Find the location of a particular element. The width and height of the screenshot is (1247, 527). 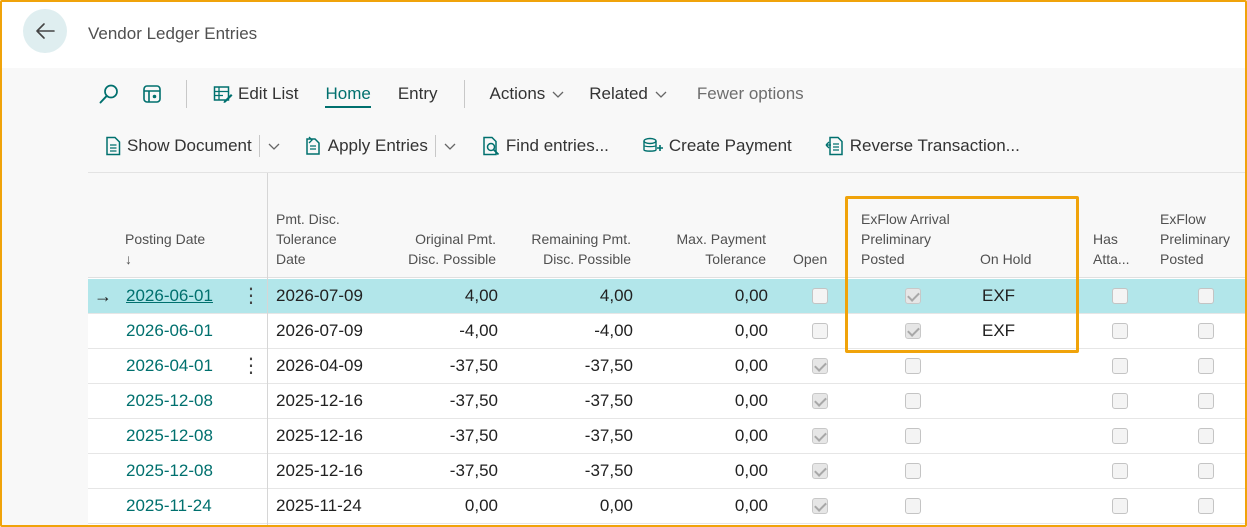

column-header-label: Pmt. Disc. is located at coordinates (308, 219).